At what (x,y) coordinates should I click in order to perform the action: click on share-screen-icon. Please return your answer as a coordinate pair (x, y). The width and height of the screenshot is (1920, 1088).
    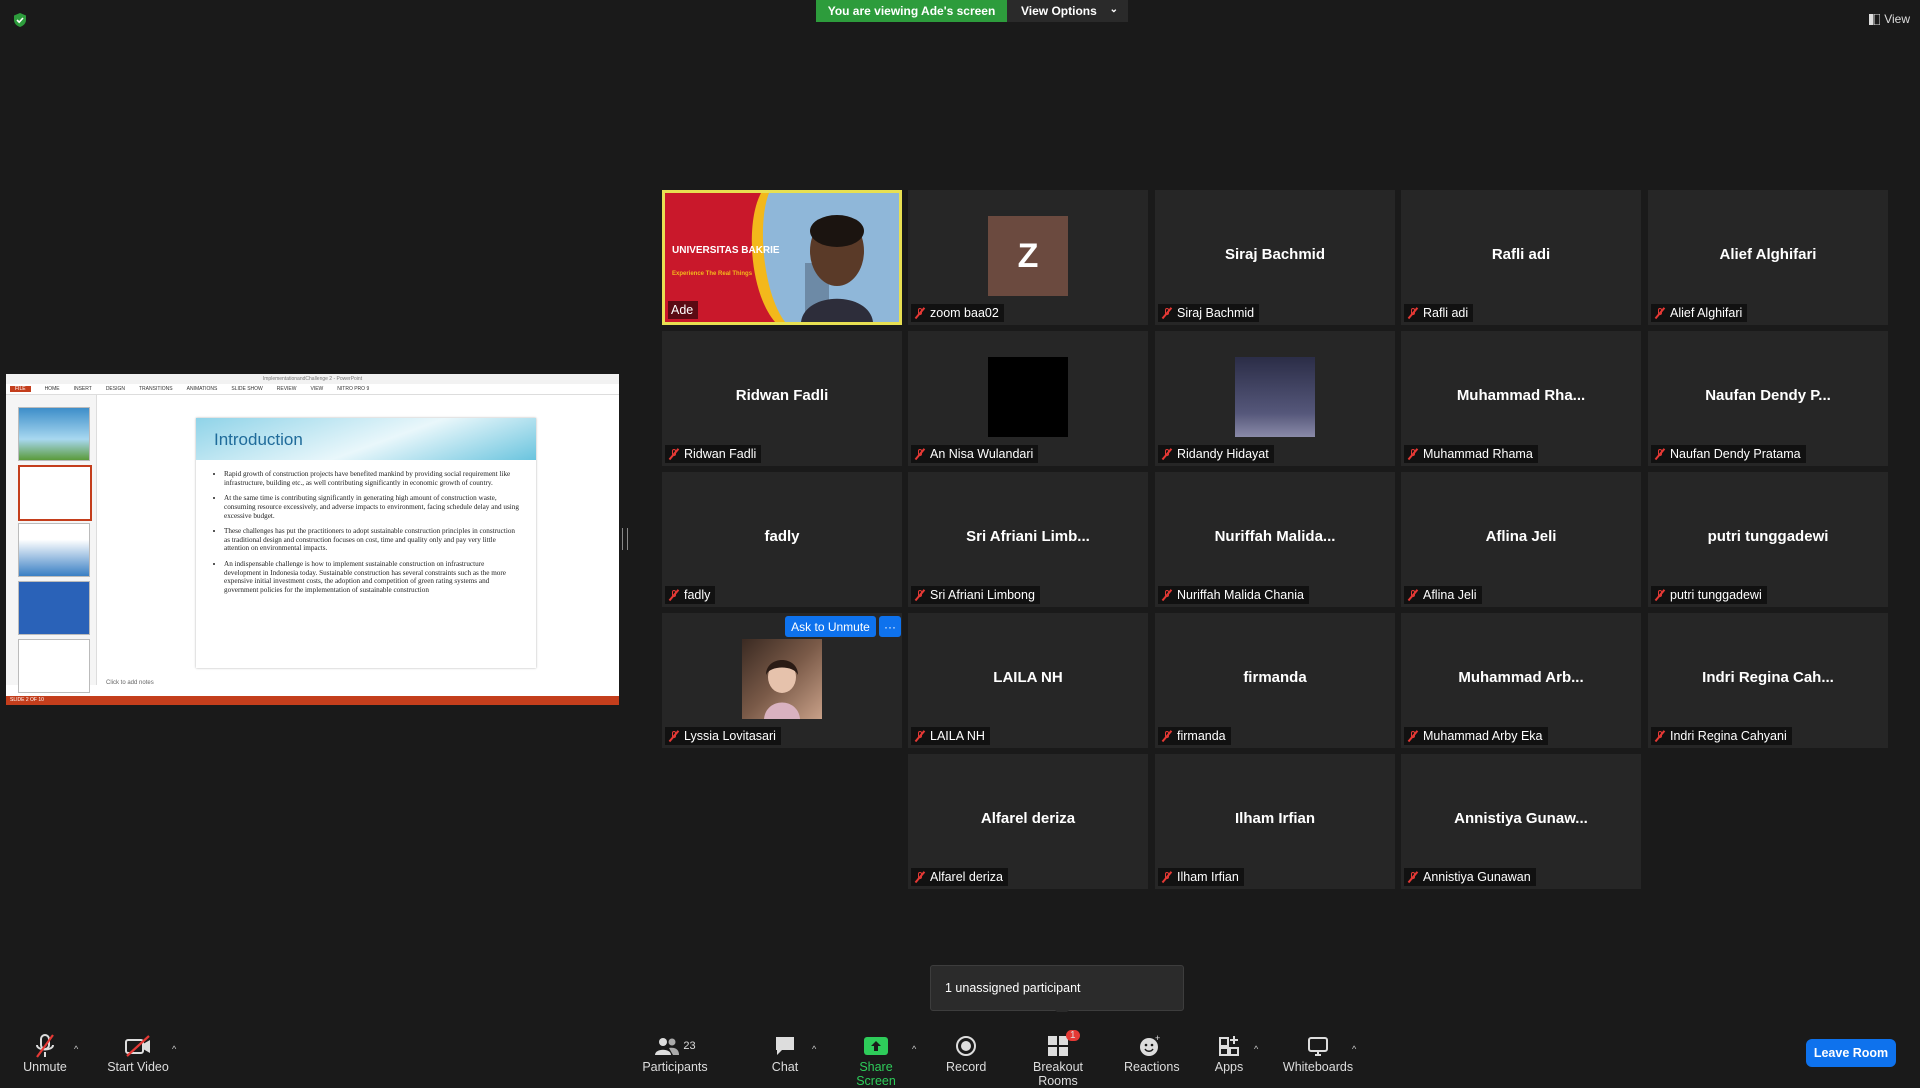
    Looking at the image, I should click on (876, 1046).